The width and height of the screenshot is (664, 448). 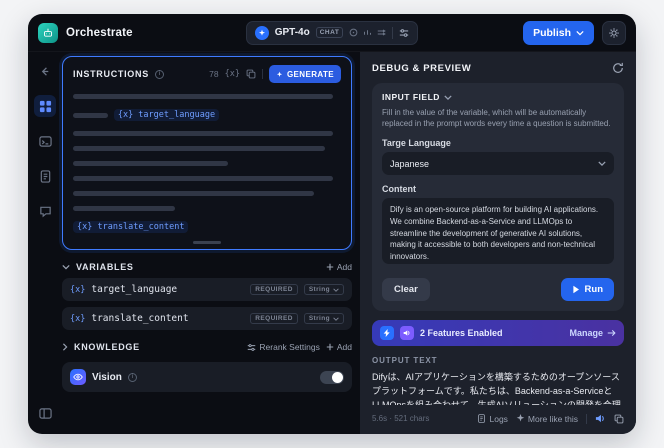 I want to click on topbar-left: Orchestrate, so click(x=113, y=32).